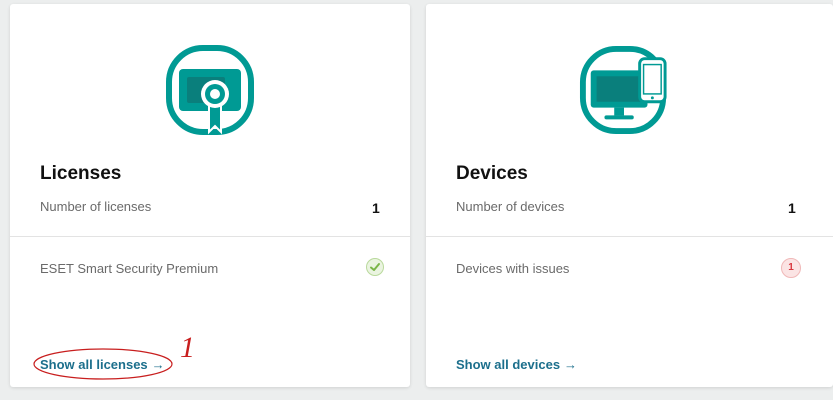 This screenshot has height=400, width=833. I want to click on license-status-badge, so click(375, 267).